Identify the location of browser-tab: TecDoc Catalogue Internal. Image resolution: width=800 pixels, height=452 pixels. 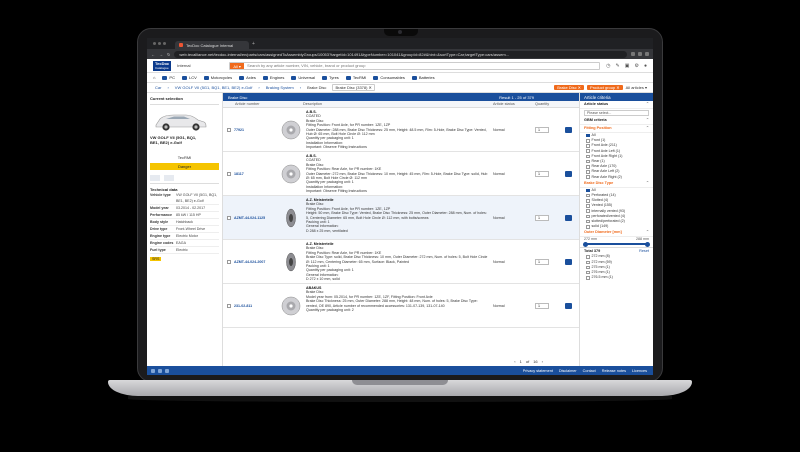
(212, 45).